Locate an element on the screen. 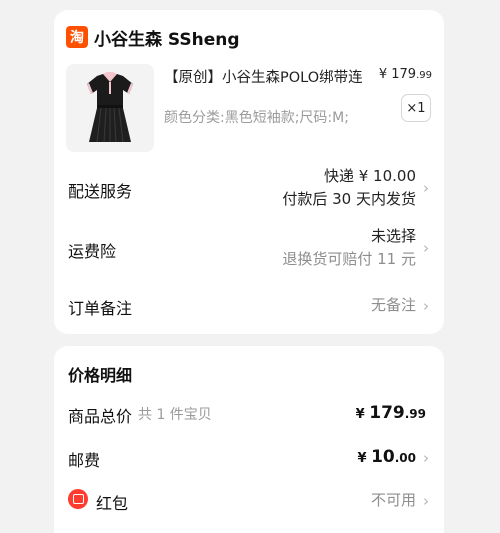  amount-decimal: .99 is located at coordinates (415, 414).